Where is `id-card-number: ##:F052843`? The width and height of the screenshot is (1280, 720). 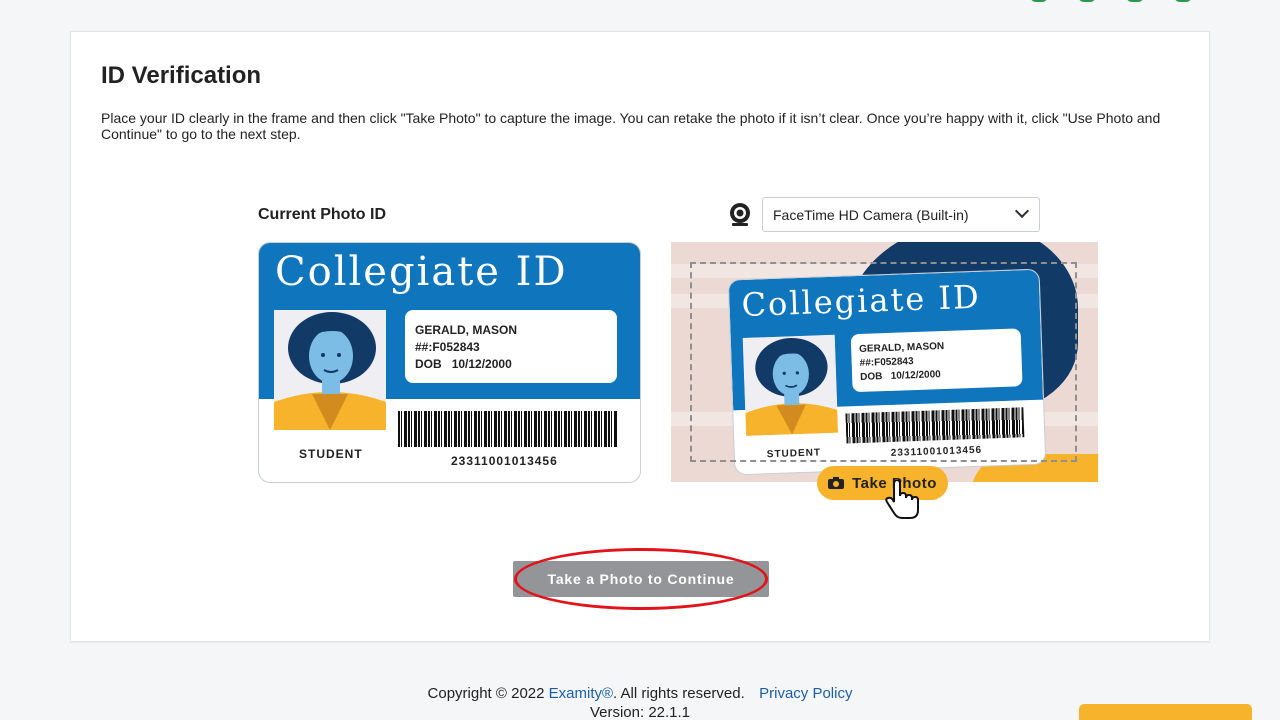 id-card-number: ##:F052843 is located at coordinates (447, 347).